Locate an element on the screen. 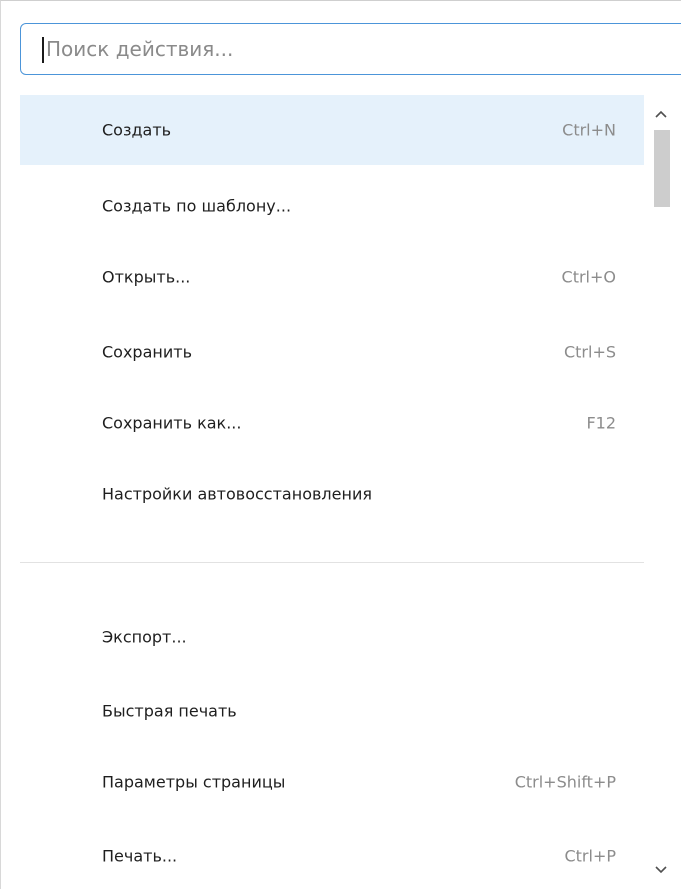 Image resolution: width=681 pixels, height=890 pixels. list-item-label: Быстрая печать is located at coordinates (169, 711).